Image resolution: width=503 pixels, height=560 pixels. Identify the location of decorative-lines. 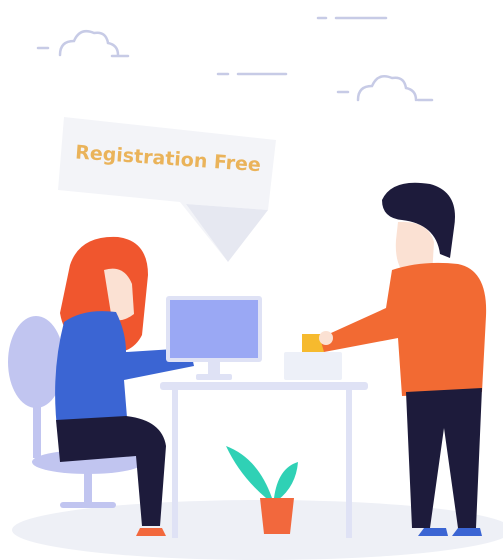
(302, 46).